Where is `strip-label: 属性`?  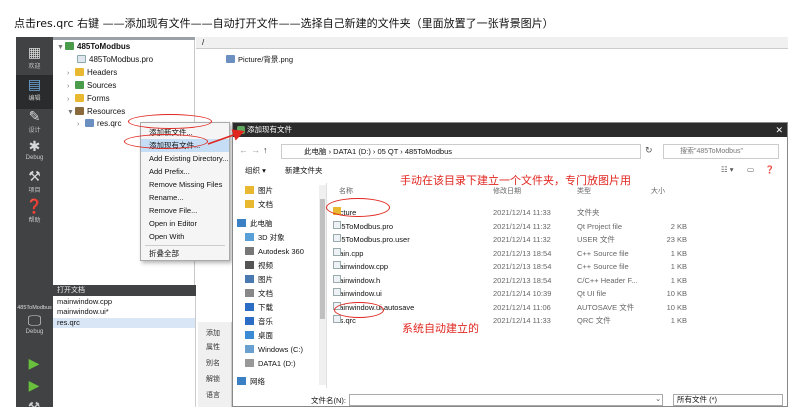 strip-label: 属性 is located at coordinates (213, 347).